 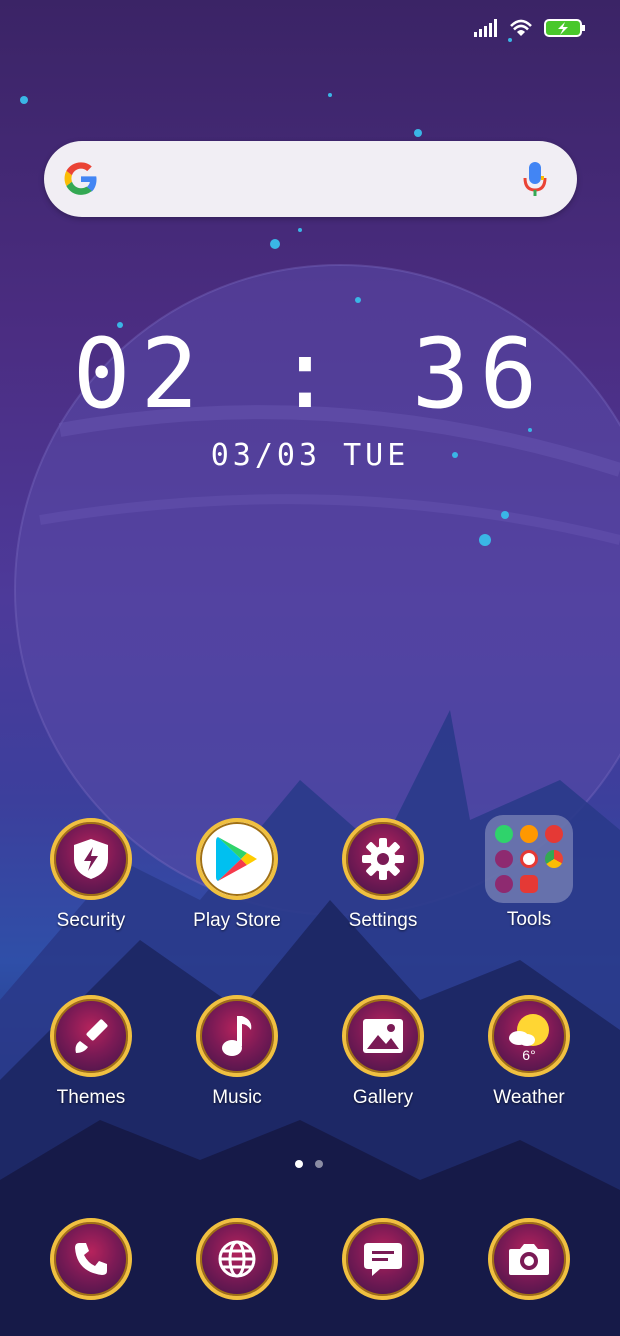 I want to click on clock-date: 03/03 TUE, so click(x=310, y=455).